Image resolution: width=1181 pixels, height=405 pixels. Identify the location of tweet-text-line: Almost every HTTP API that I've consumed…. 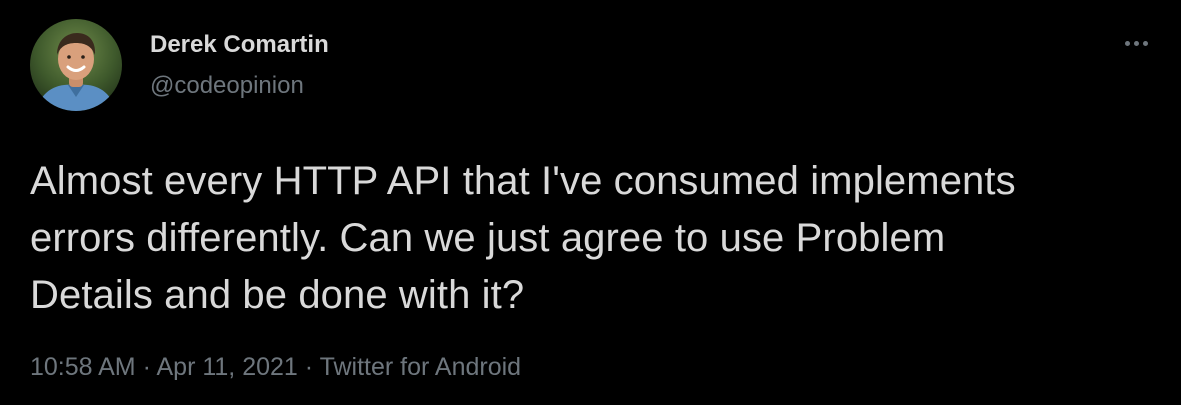
(523, 181).